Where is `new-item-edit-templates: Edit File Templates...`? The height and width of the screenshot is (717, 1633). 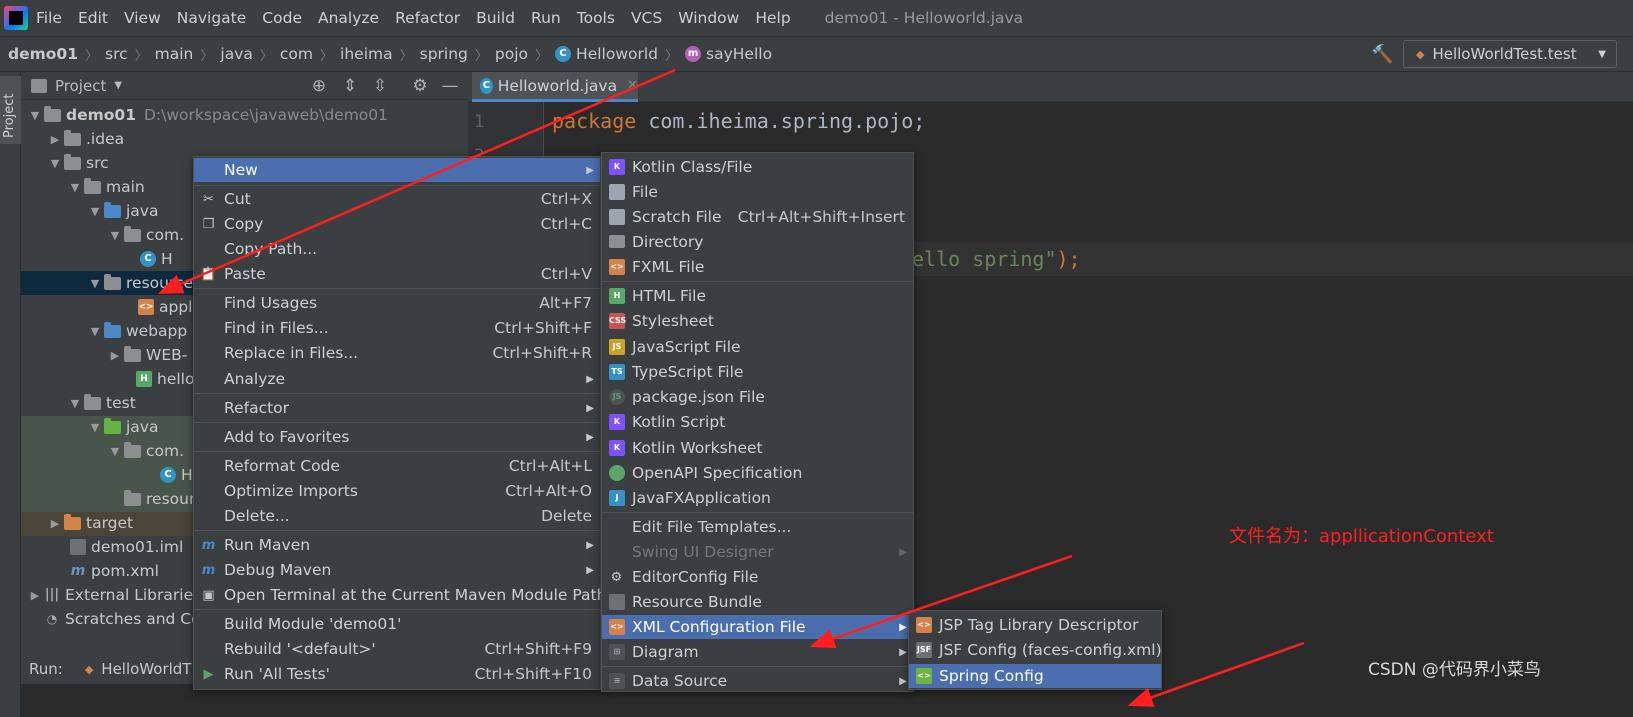 new-item-edit-templates: Edit File Templates... is located at coordinates (757, 527).